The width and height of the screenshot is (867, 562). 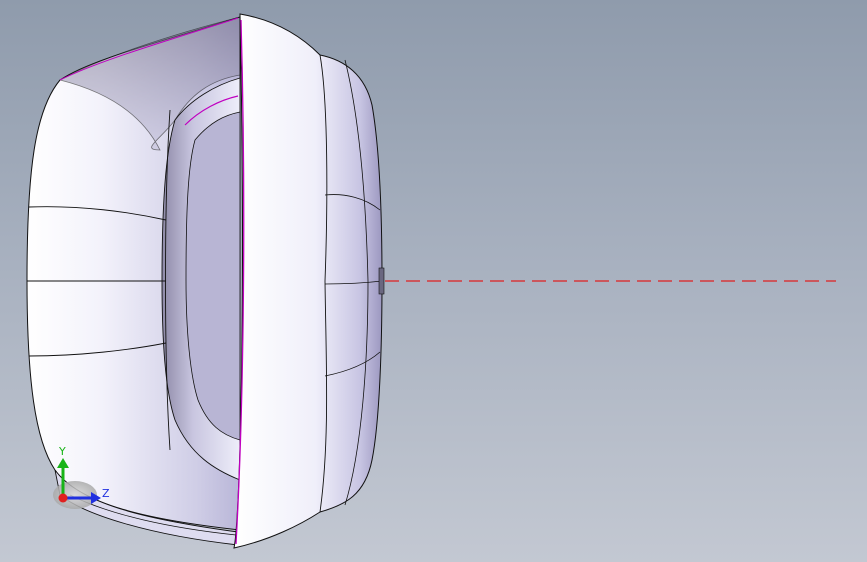 What do you see at coordinates (62, 451) in the screenshot?
I see `y-axis-label: Y` at bounding box center [62, 451].